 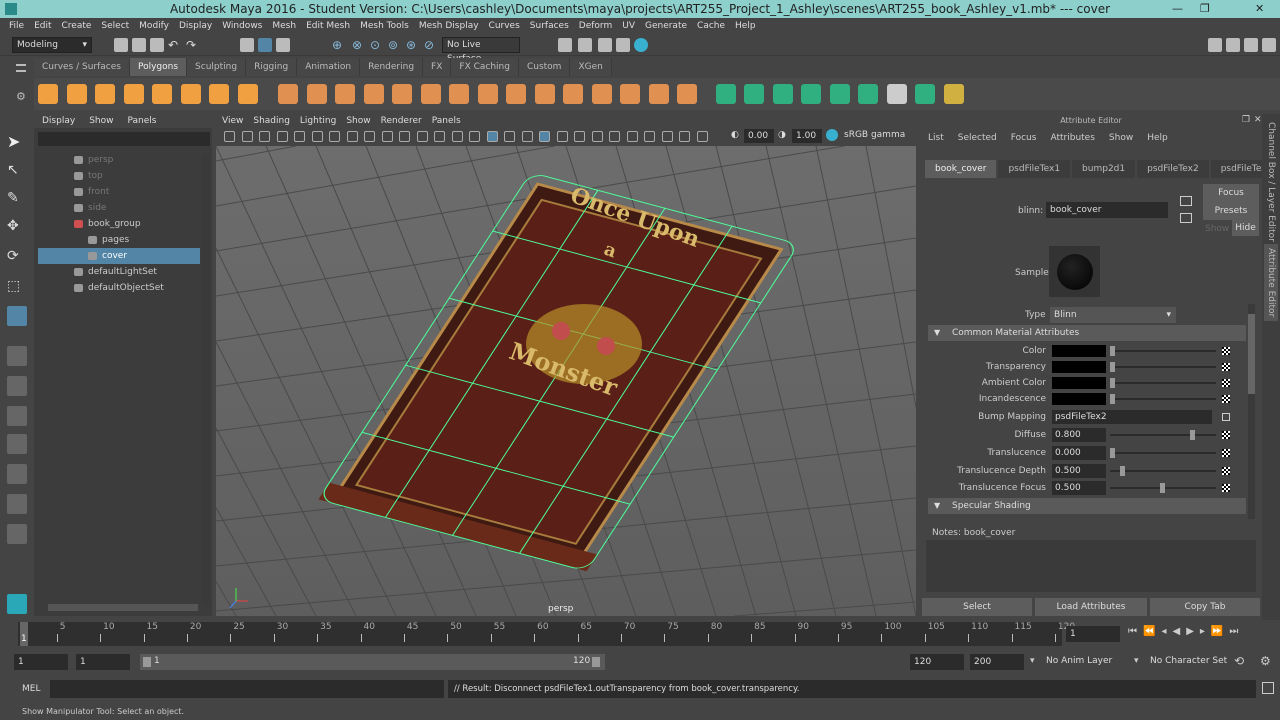 What do you see at coordinates (596, 662) in the screenshot?
I see `range-end-handle` at bounding box center [596, 662].